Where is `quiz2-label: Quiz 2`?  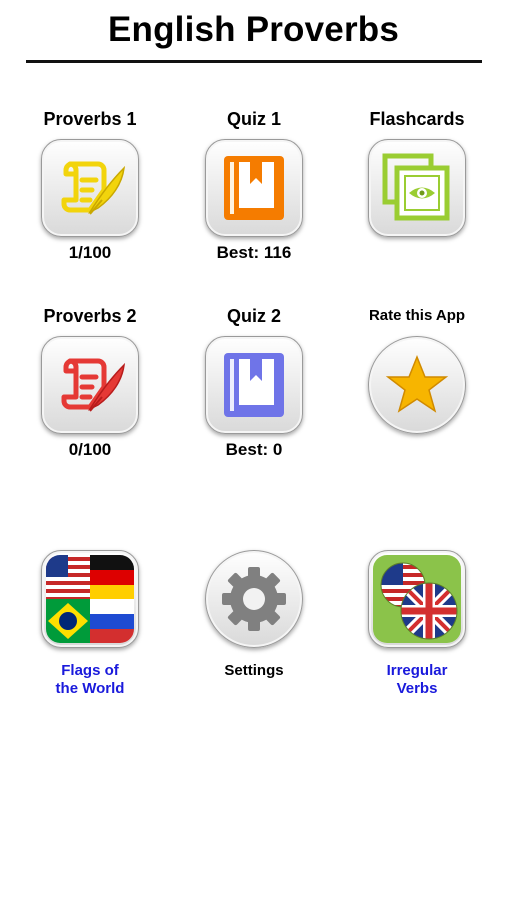
quiz2-label: Quiz 2 is located at coordinates (253, 316).